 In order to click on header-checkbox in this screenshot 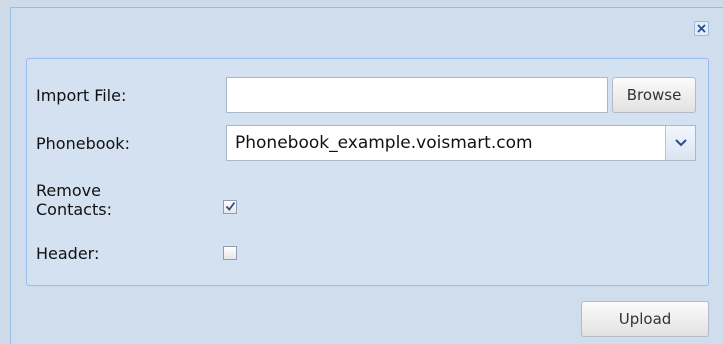, I will do `click(230, 253)`.